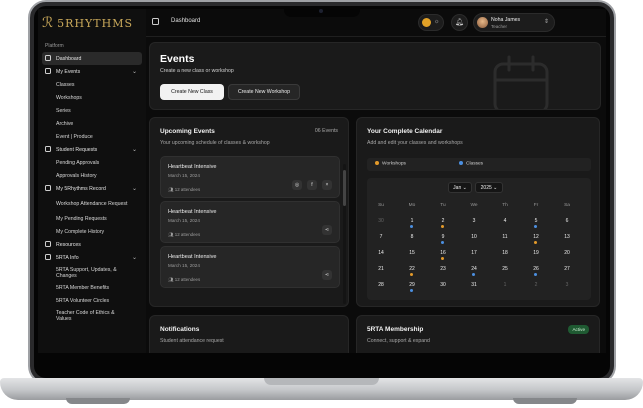 The image size is (643, 408). I want to click on create-workshop-button: Create New Workshop, so click(264, 92).